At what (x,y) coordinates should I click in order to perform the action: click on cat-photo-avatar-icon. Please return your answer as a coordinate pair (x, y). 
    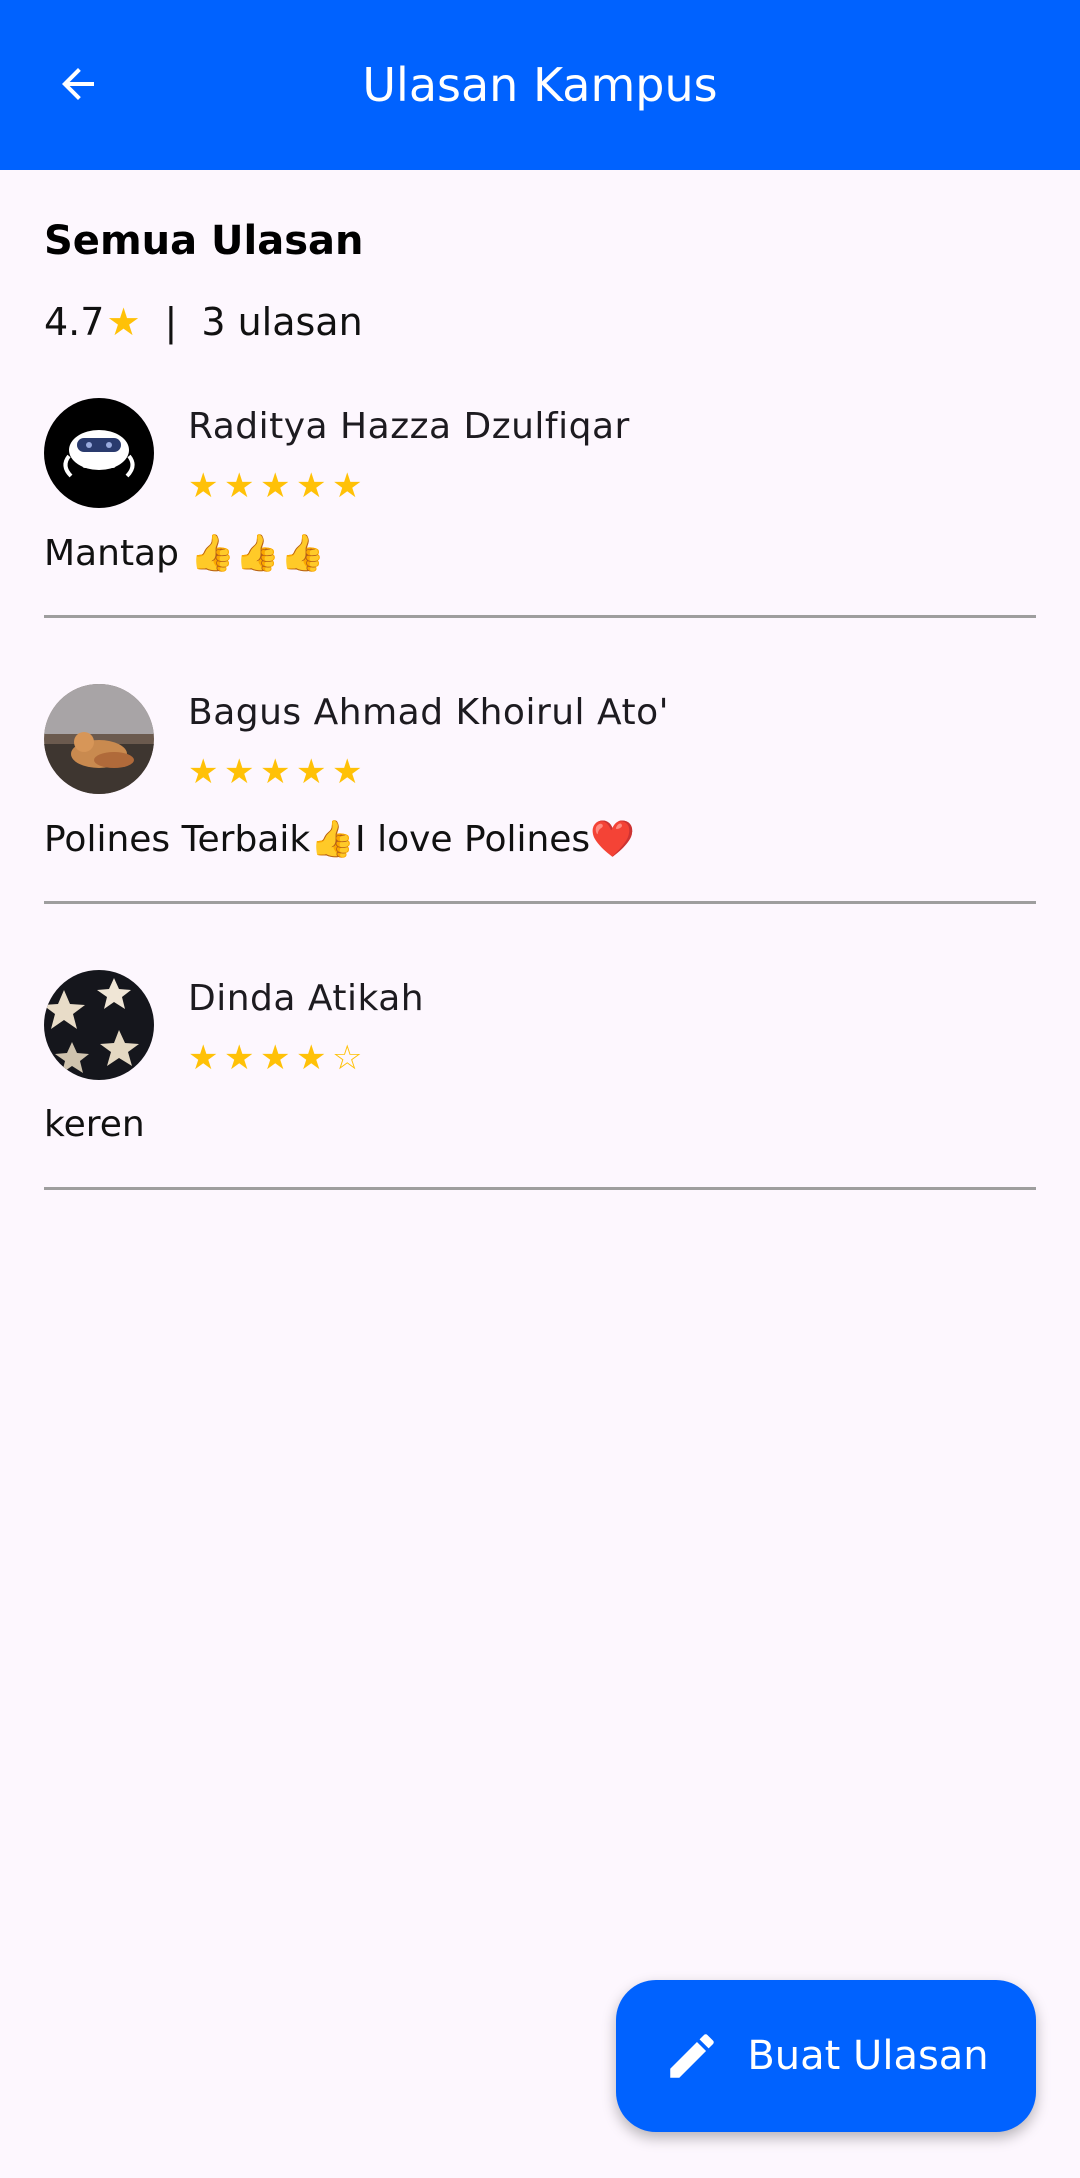
    Looking at the image, I should click on (99, 739).